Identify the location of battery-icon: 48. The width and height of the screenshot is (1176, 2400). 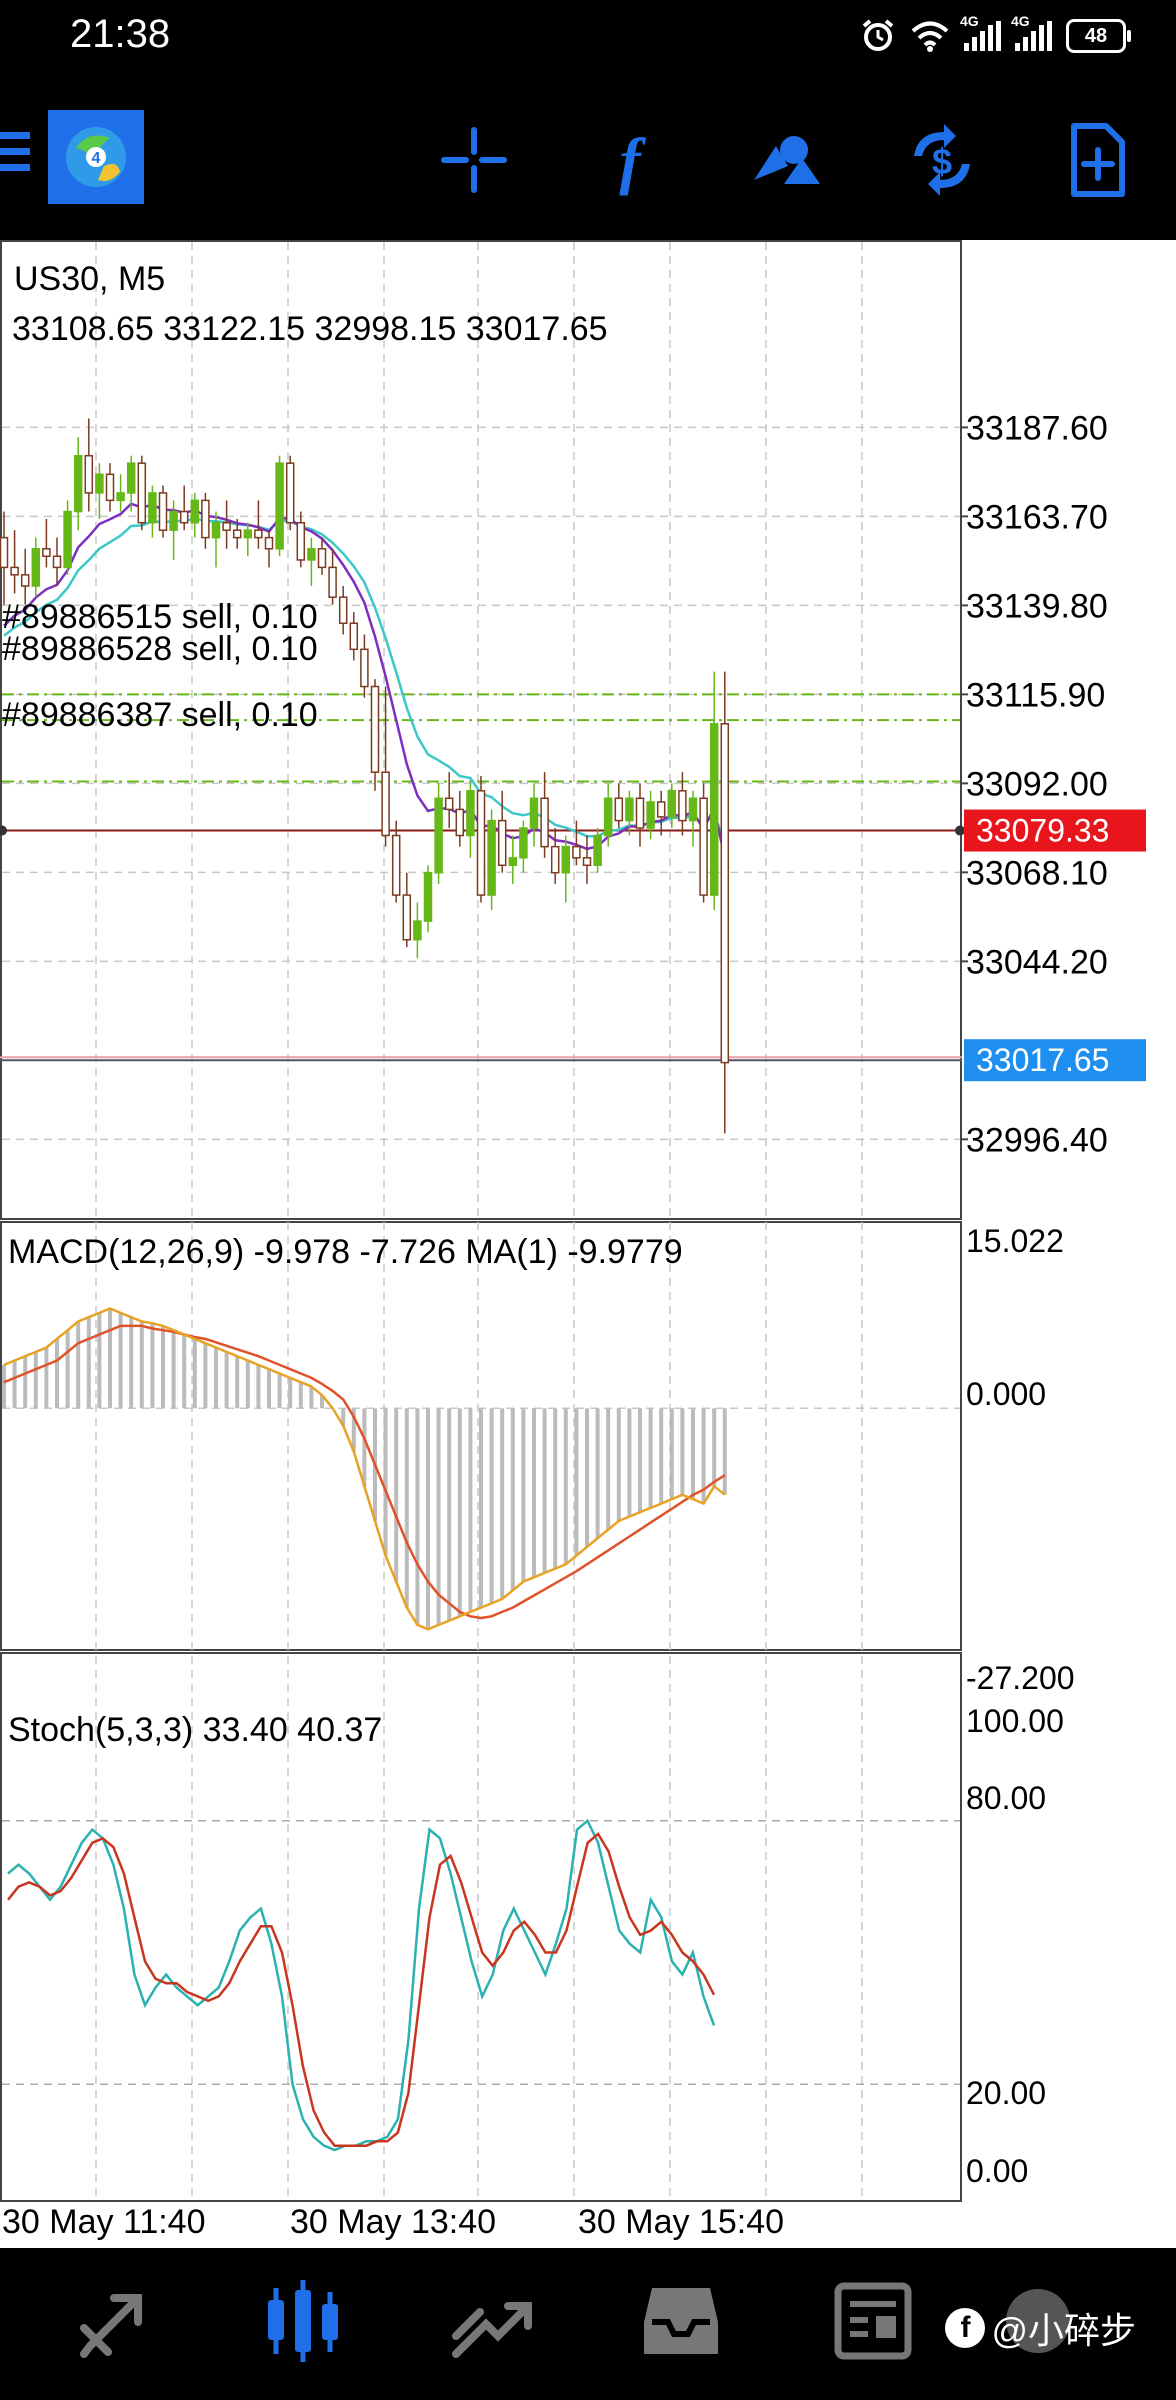
(1098, 36).